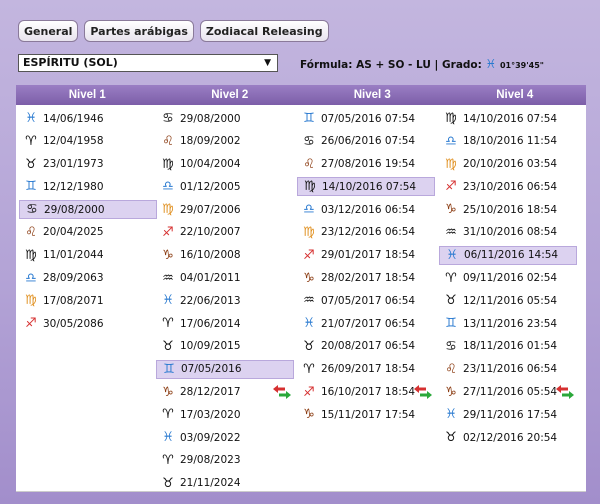 The height and width of the screenshot is (504, 600). What do you see at coordinates (366, 232) in the screenshot?
I see `period-row: ♍ 23/12/2016 06:54` at bounding box center [366, 232].